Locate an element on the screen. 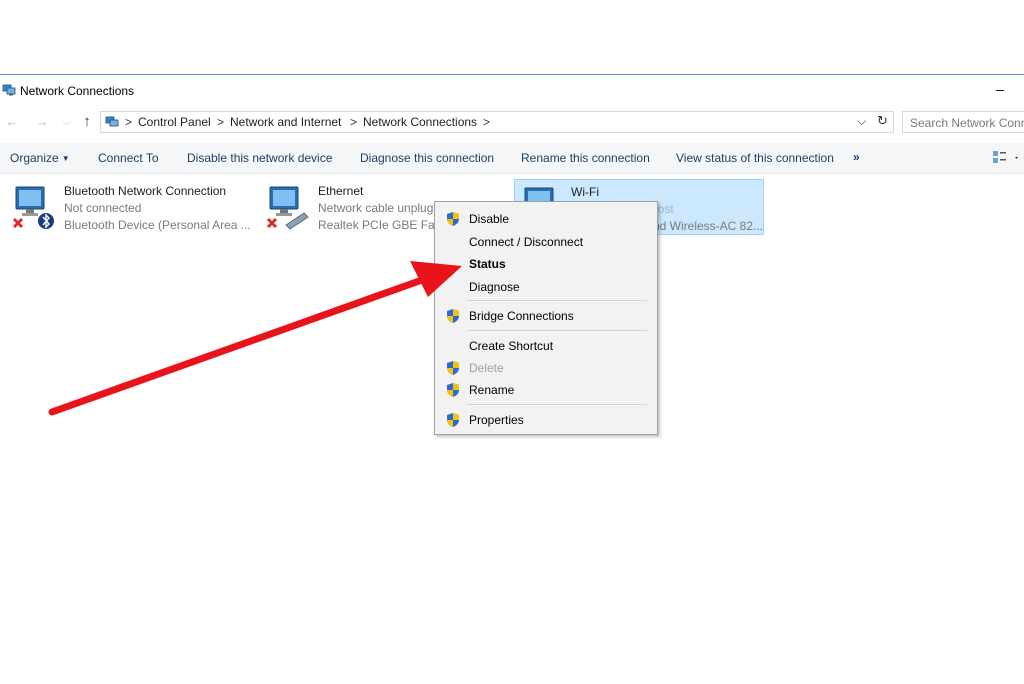 The width and height of the screenshot is (1024, 684). menu-item-delete: Delete is located at coordinates (546, 368).